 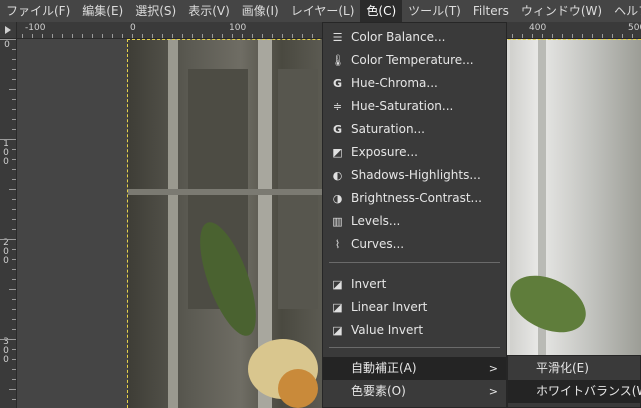 I want to click on auto-submenu: 平滑化(E) ホワイトバランス(W), so click(x=574, y=381).